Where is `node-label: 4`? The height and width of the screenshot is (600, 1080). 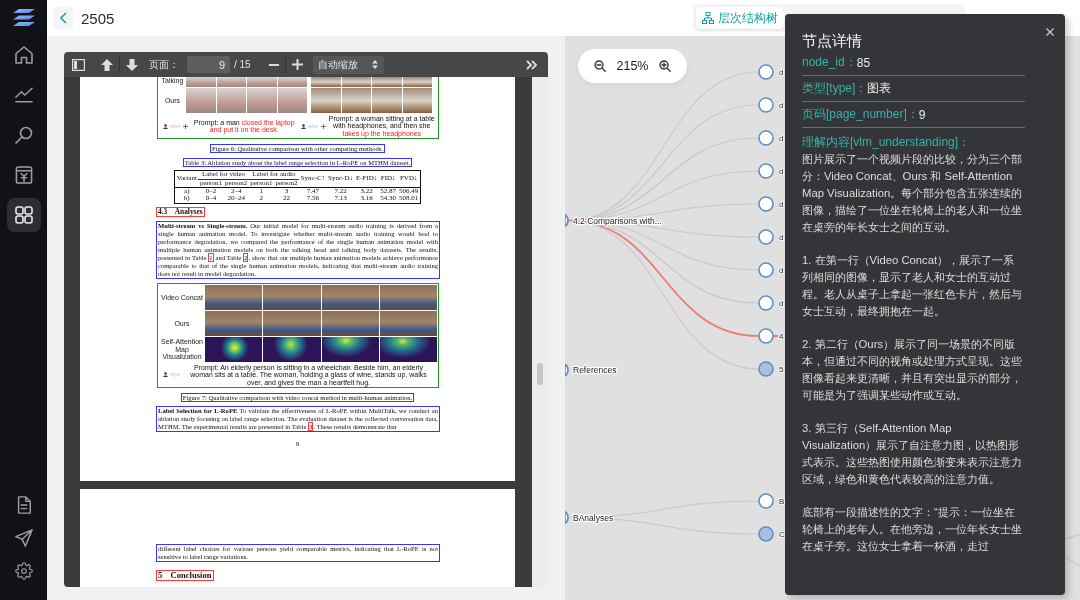 node-label: 4 is located at coordinates (781, 336).